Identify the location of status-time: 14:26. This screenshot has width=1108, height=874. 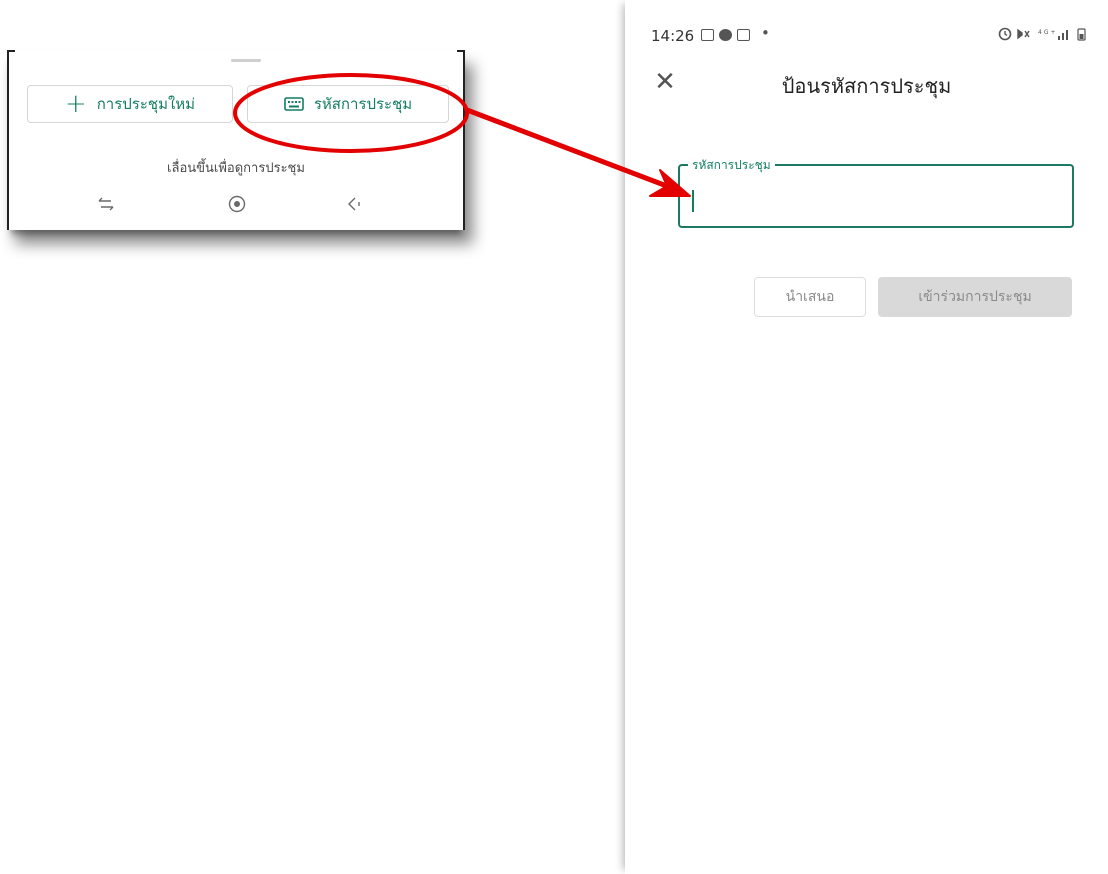
(673, 36).